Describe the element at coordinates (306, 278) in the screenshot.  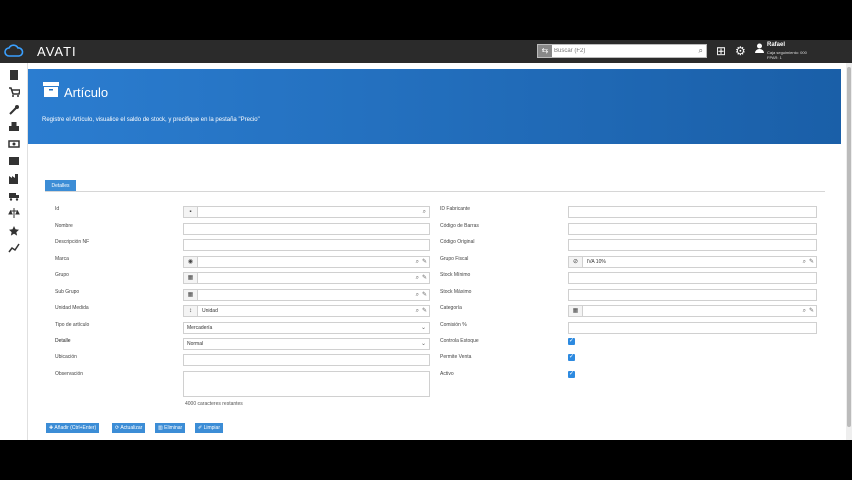
I see `grupo-field: ▦ ⌕ ✎` at that location.